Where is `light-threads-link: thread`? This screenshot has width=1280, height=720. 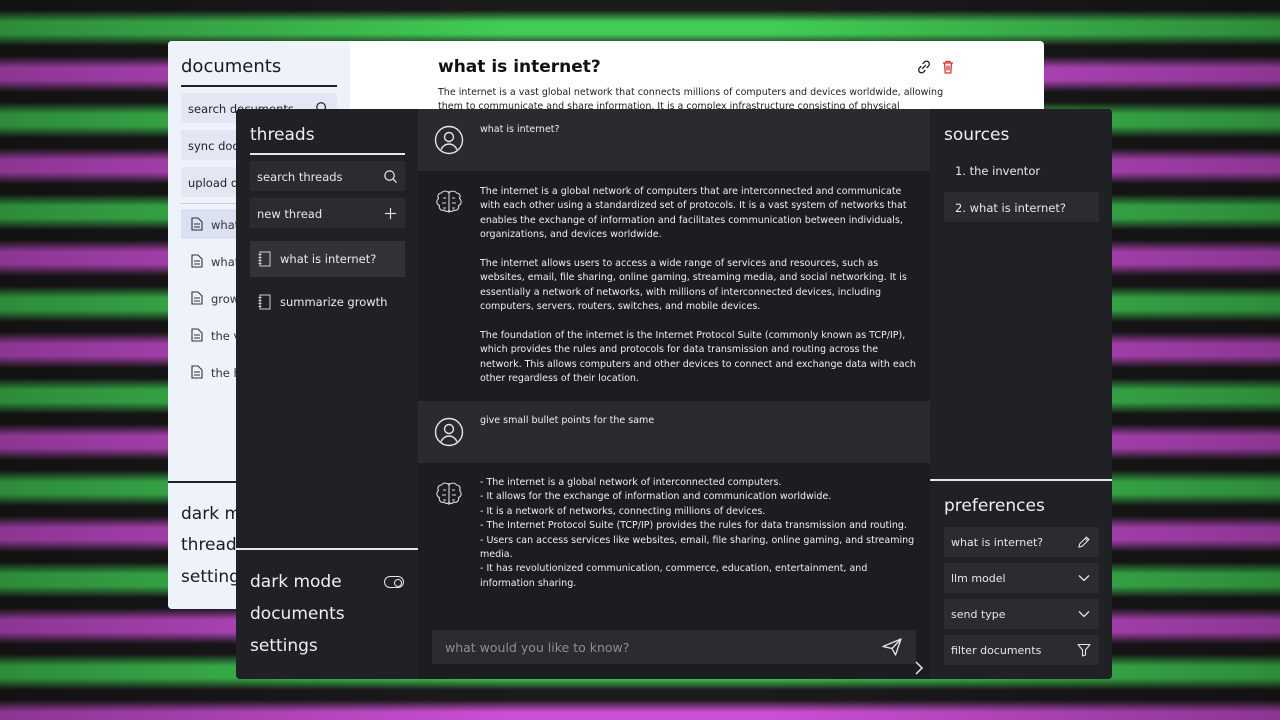 light-threads-link: thread is located at coordinates (209, 545).